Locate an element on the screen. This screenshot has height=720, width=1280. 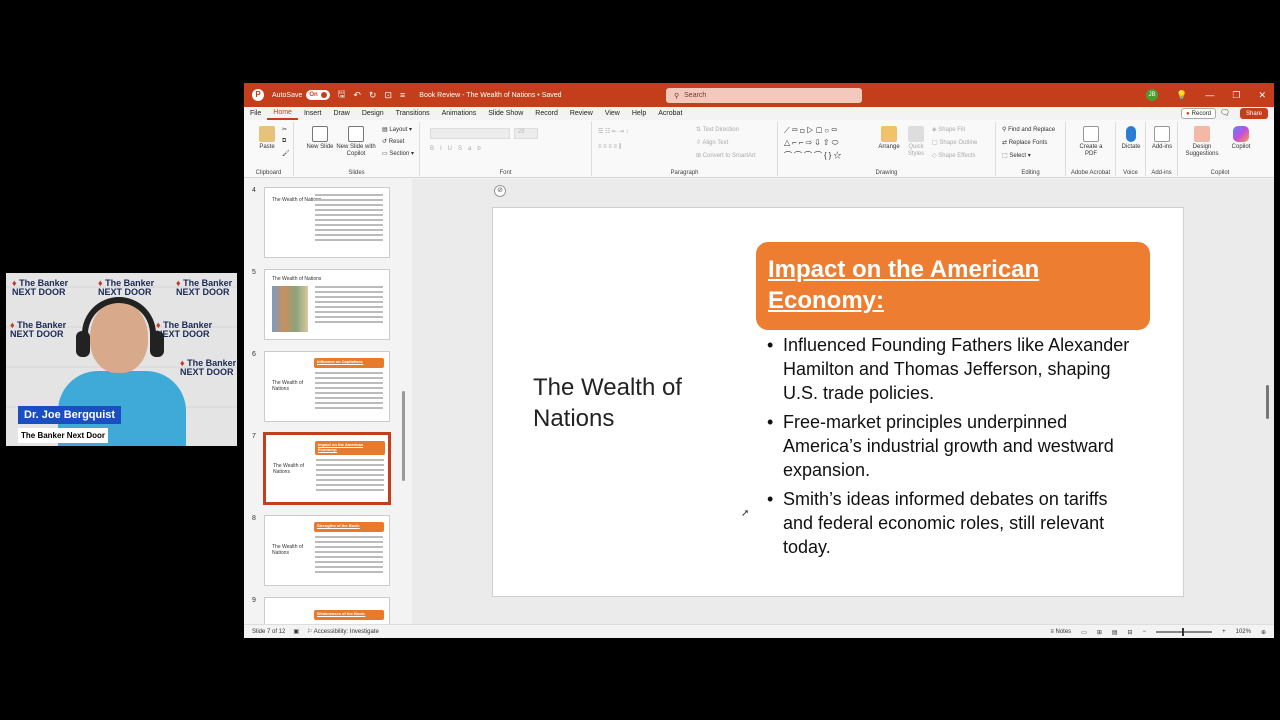
tab-review: Review is located at coordinates (581, 113).